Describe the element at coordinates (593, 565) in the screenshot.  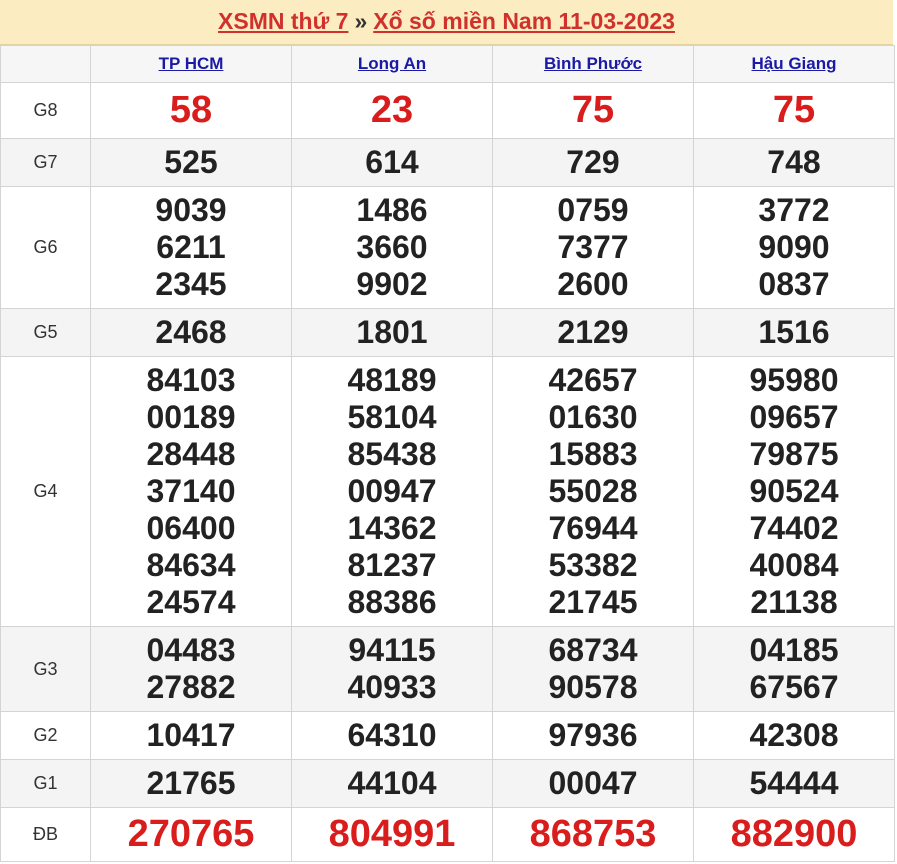
I see `prize-number: 53382` at that location.